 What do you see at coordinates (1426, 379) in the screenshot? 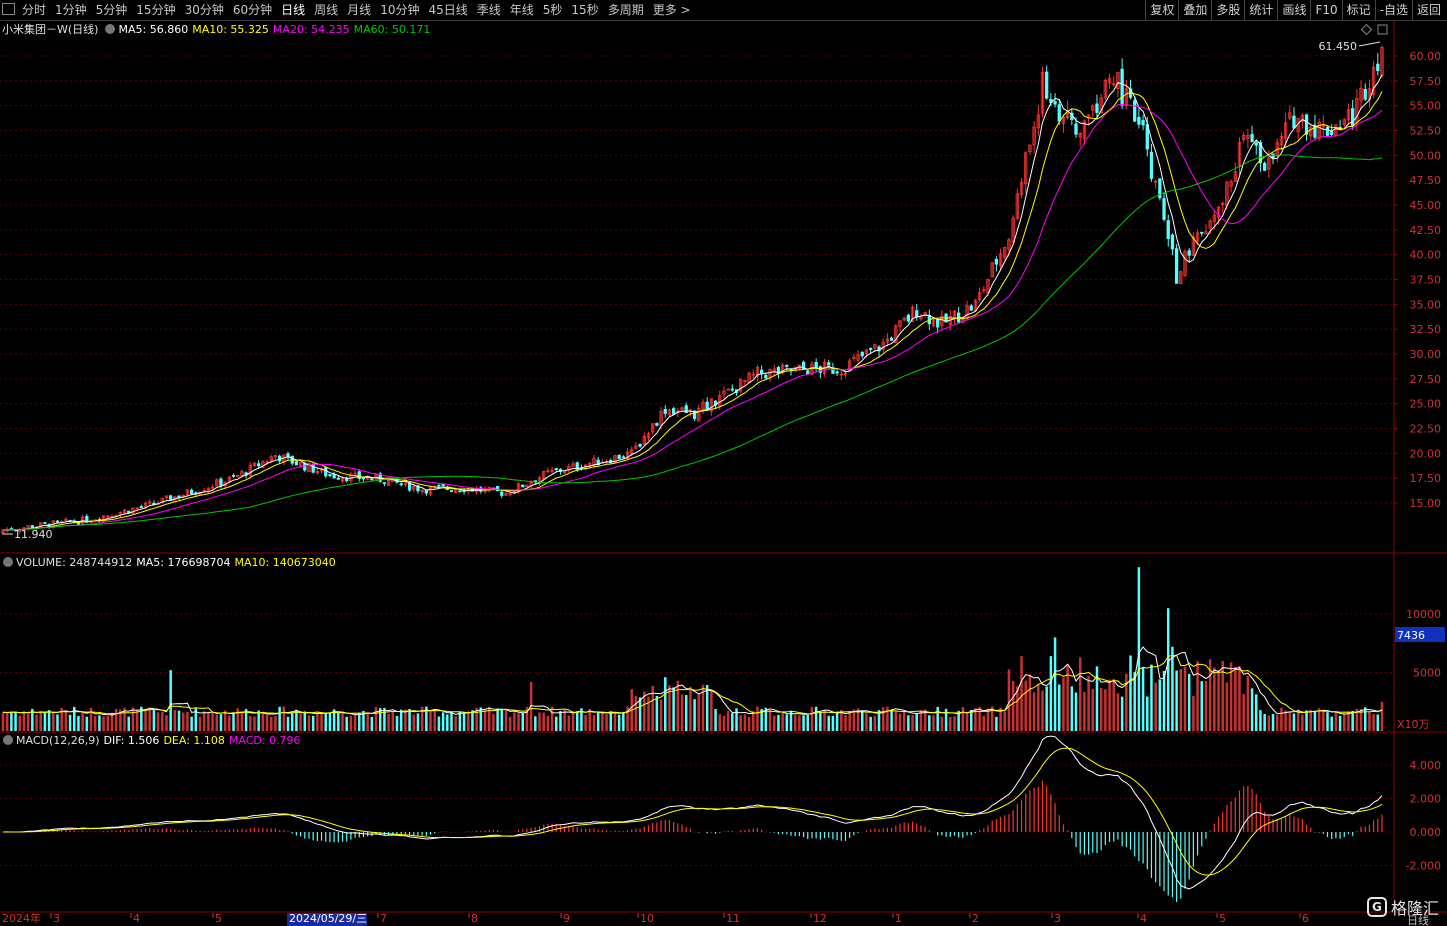
I see `price-tick-label: 27.50` at bounding box center [1426, 379].